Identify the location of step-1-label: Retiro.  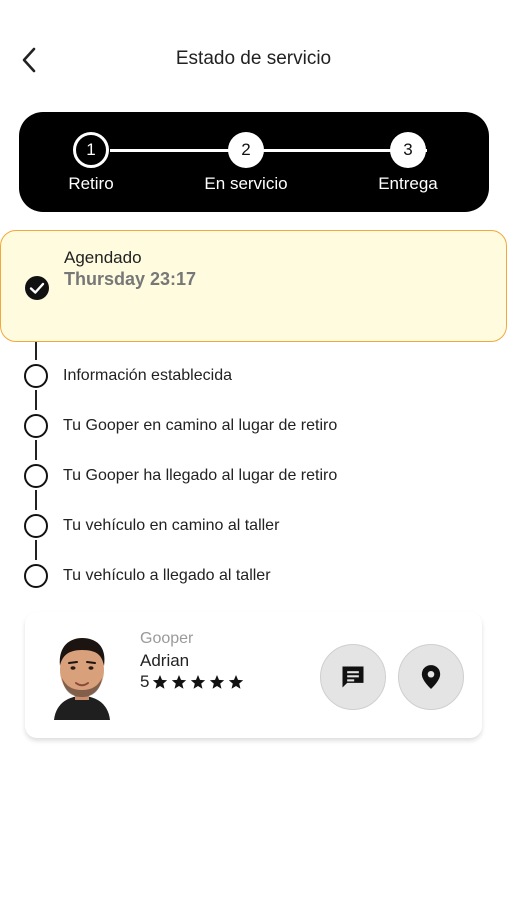
(91, 183).